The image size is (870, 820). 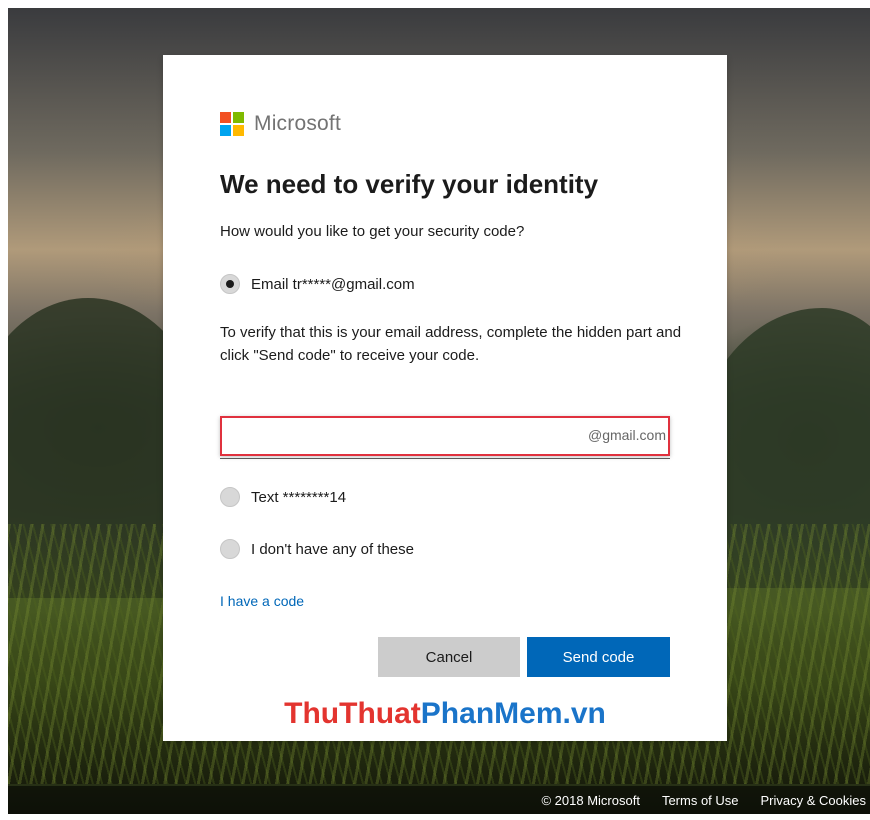 What do you see at coordinates (449, 657) in the screenshot?
I see `cancel-button: Cancel` at bounding box center [449, 657].